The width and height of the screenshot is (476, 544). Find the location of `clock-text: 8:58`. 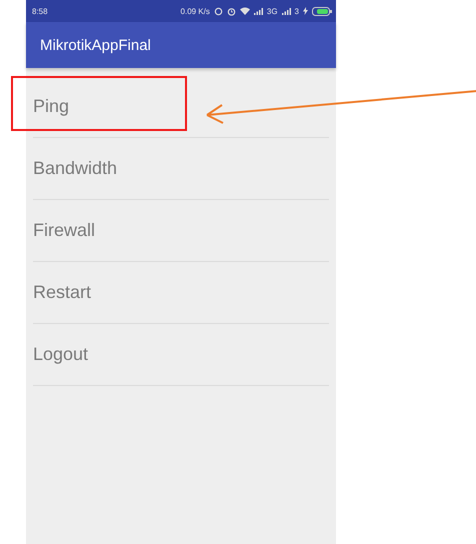

clock-text: 8:58 is located at coordinates (40, 11).